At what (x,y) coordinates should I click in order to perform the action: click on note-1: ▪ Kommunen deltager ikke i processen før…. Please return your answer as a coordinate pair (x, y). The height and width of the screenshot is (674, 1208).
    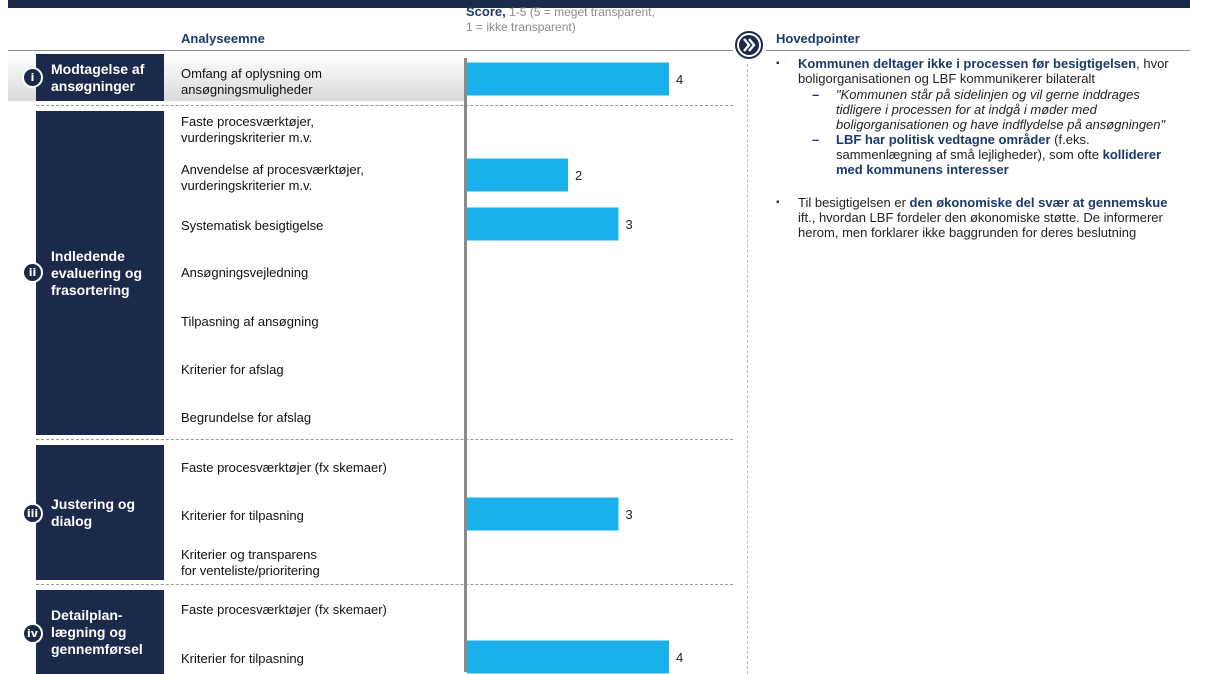
    Looking at the image, I should click on (982, 71).